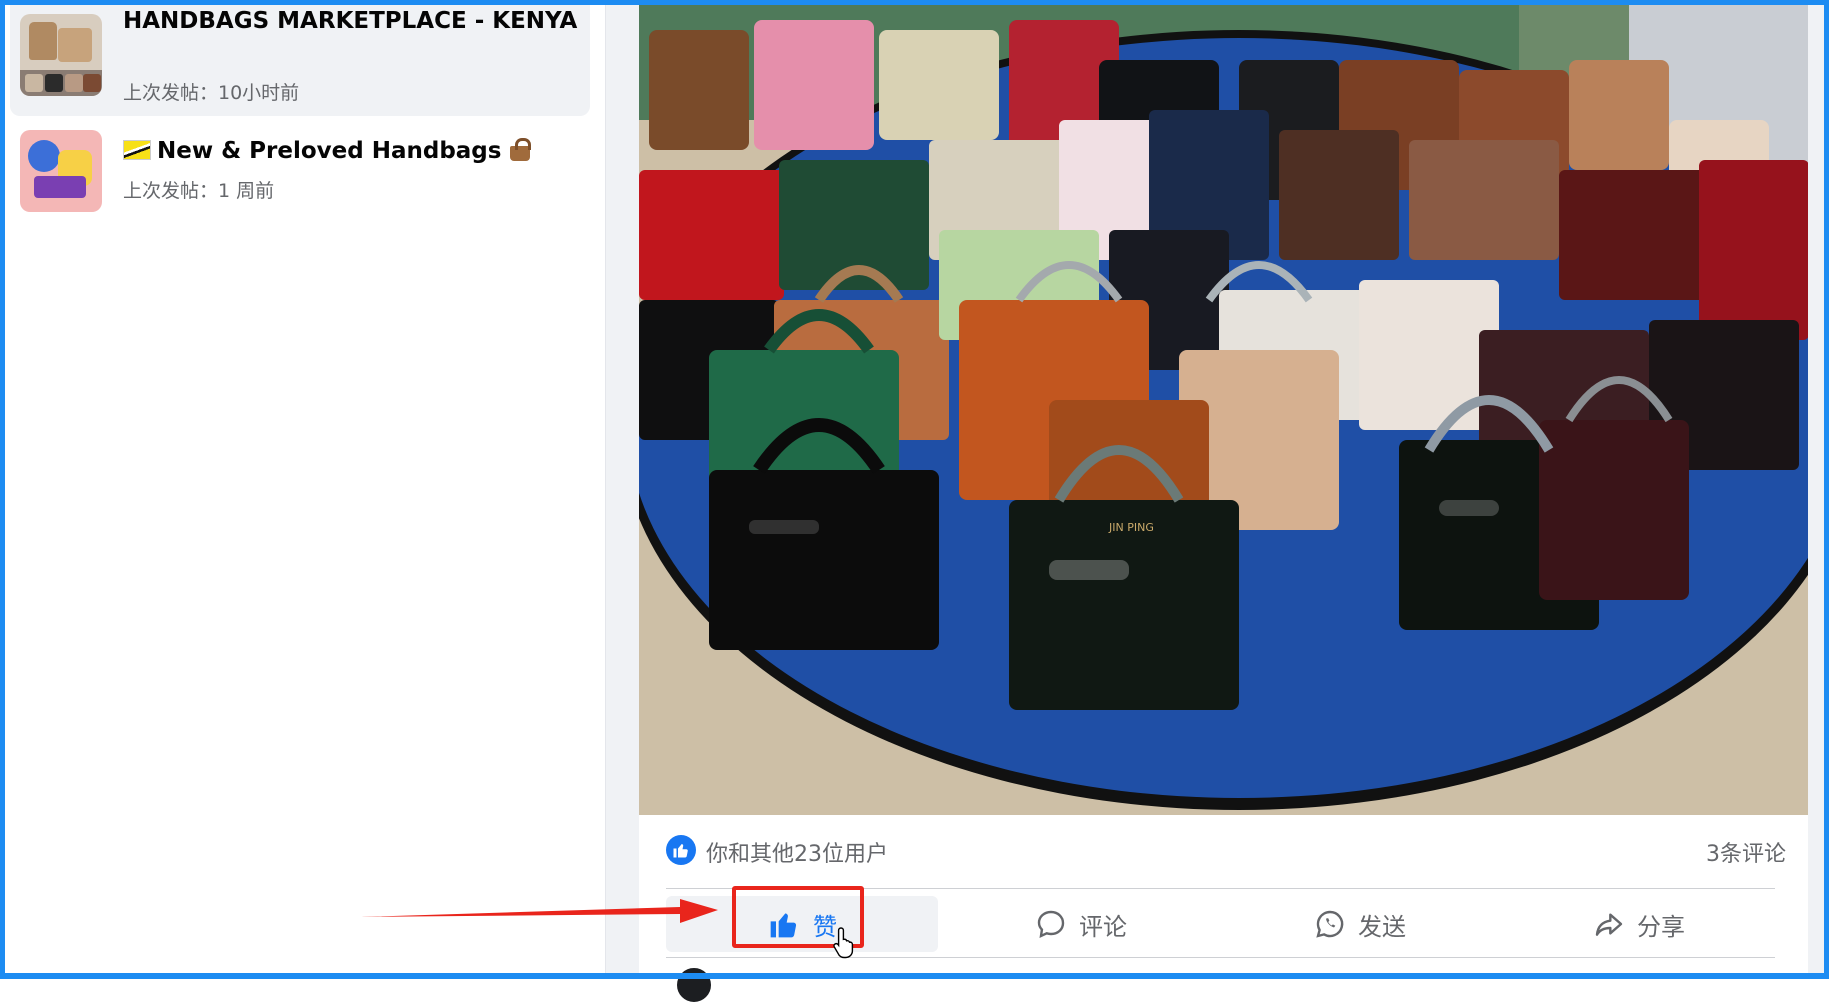  What do you see at coordinates (199, 191) in the screenshot?
I see `group-last-post: 上次发帖：1 周前` at bounding box center [199, 191].